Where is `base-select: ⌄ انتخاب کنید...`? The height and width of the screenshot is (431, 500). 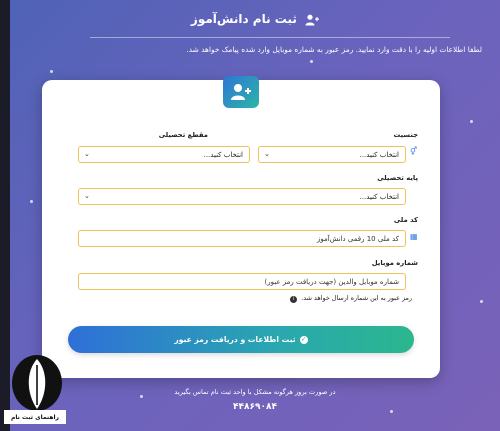
base-select: ⌄ انتخاب کنید... is located at coordinates (242, 196).